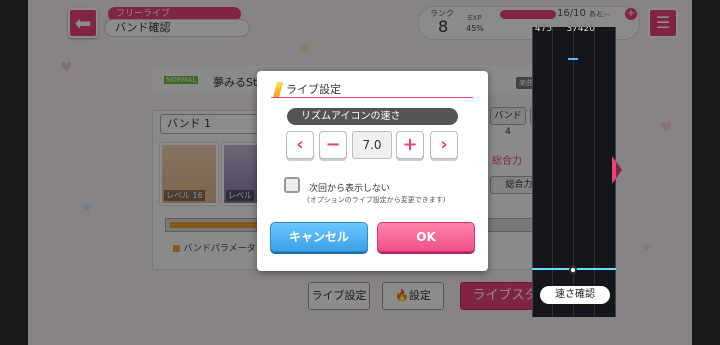 This screenshot has width=720, height=345. Describe the element at coordinates (573, 270) in the screenshot. I see `judge-dot-icon` at that location.